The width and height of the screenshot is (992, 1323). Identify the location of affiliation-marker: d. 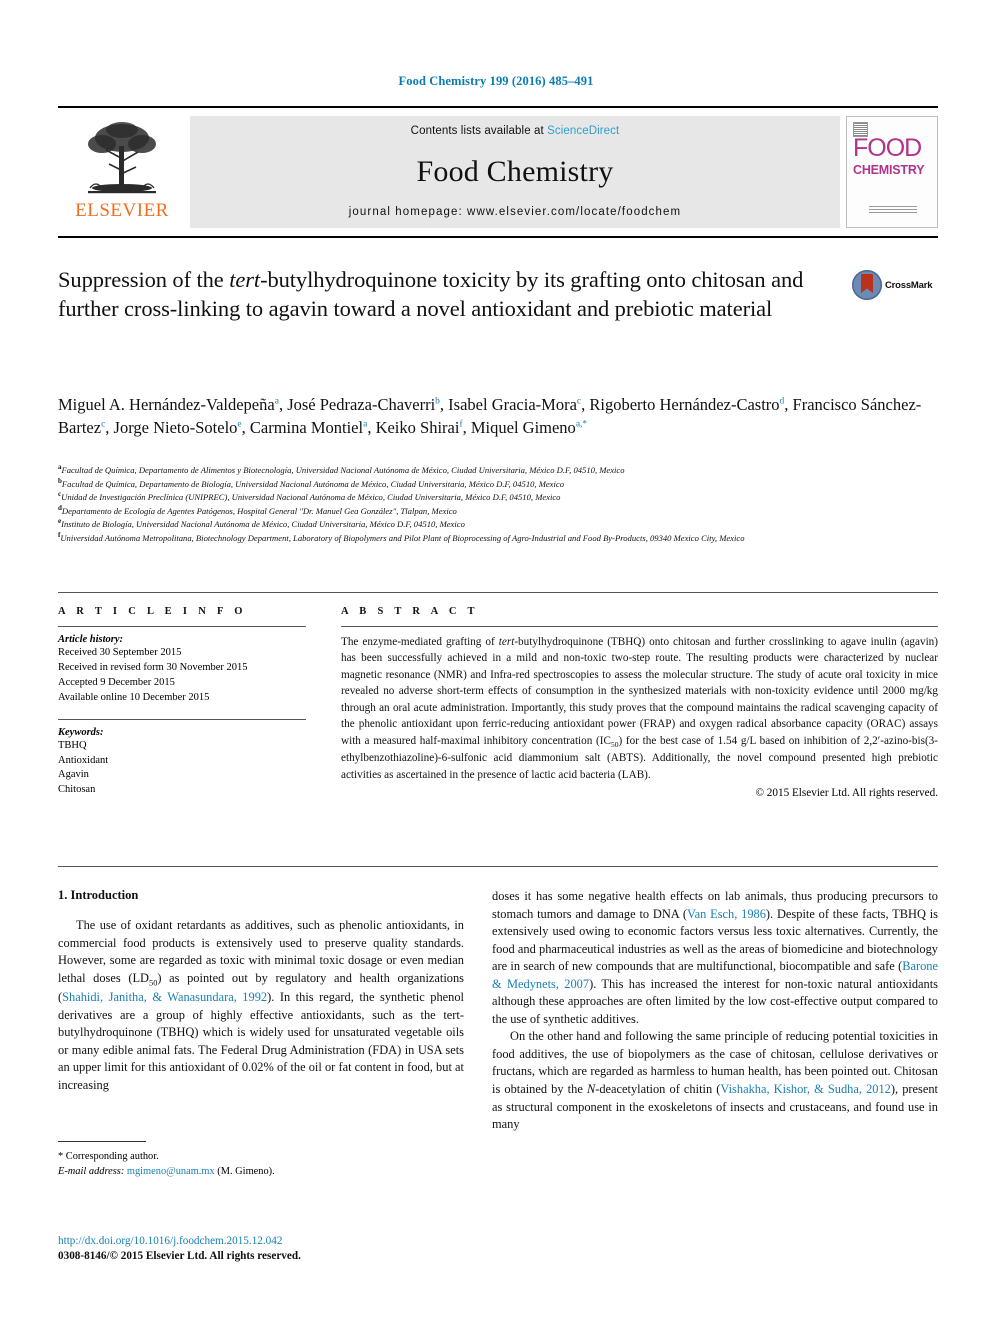
(60, 507).